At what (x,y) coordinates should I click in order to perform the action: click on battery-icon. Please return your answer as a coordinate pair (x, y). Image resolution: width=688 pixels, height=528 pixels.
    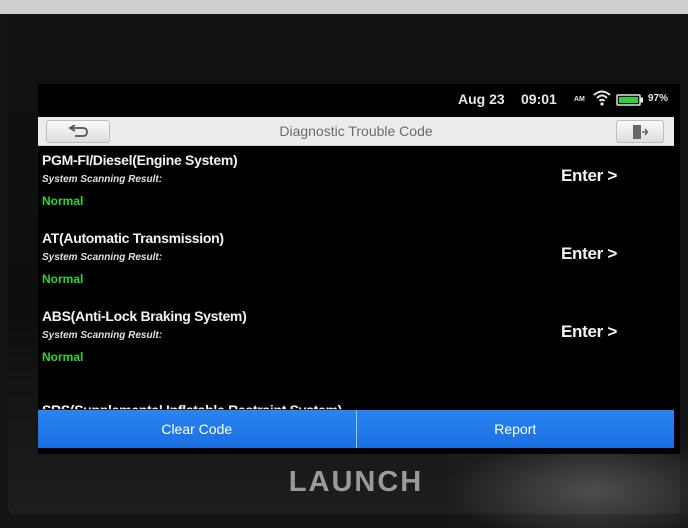
    Looking at the image, I should click on (630, 101).